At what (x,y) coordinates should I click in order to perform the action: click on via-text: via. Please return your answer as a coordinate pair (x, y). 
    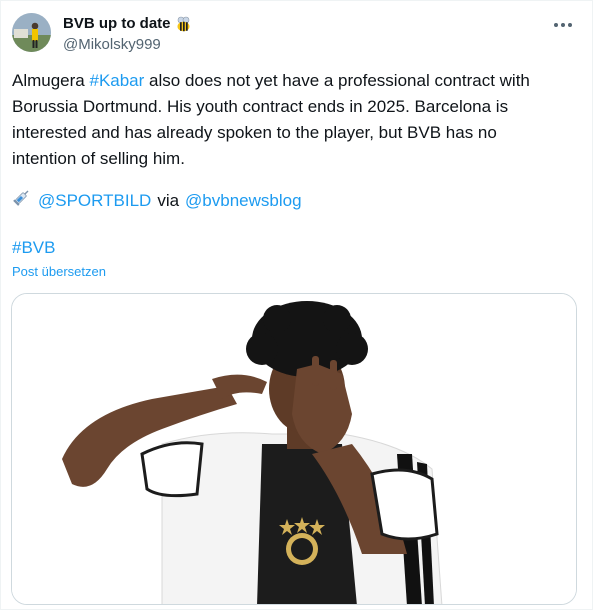
    Looking at the image, I should click on (168, 200).